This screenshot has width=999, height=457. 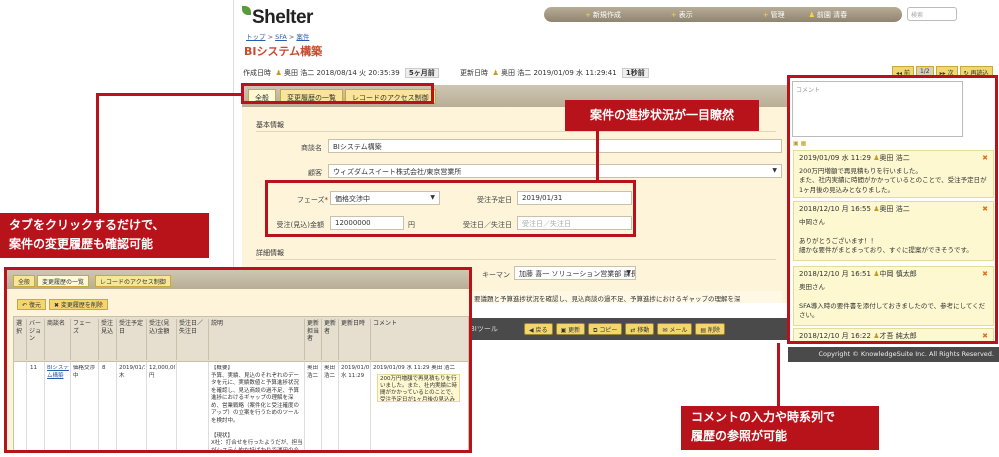 I want to click on col-deal: 商談名, so click(x=57, y=339).